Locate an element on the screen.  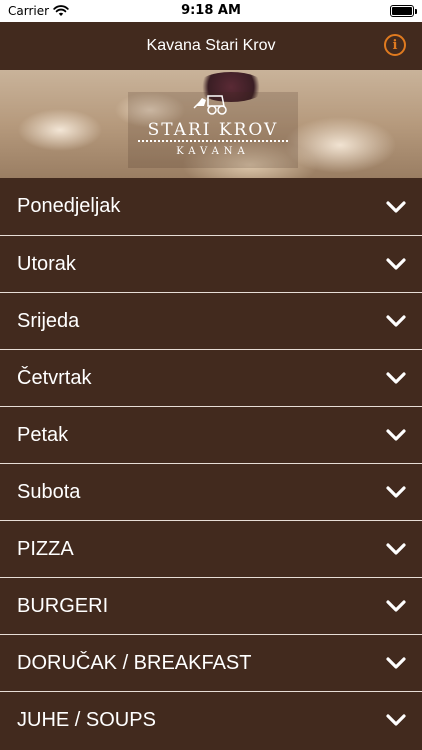
menu-item-juhe: JUHE / SOUPS is located at coordinates (211, 719).